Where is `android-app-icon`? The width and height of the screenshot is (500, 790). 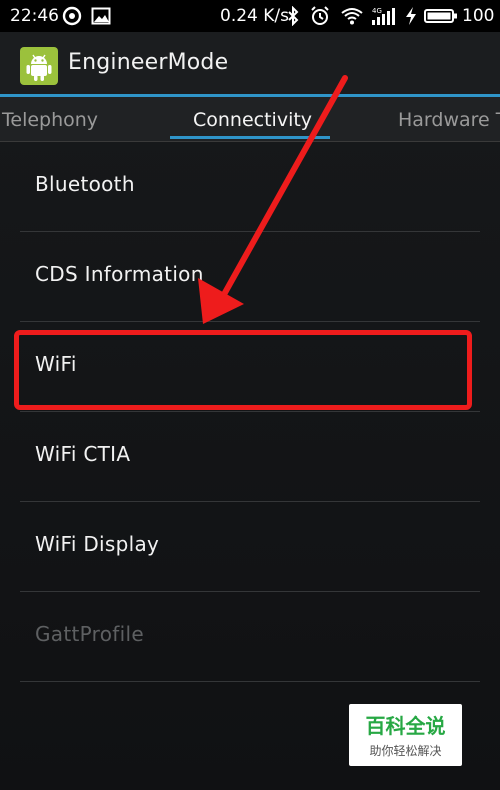 android-app-icon is located at coordinates (39, 66).